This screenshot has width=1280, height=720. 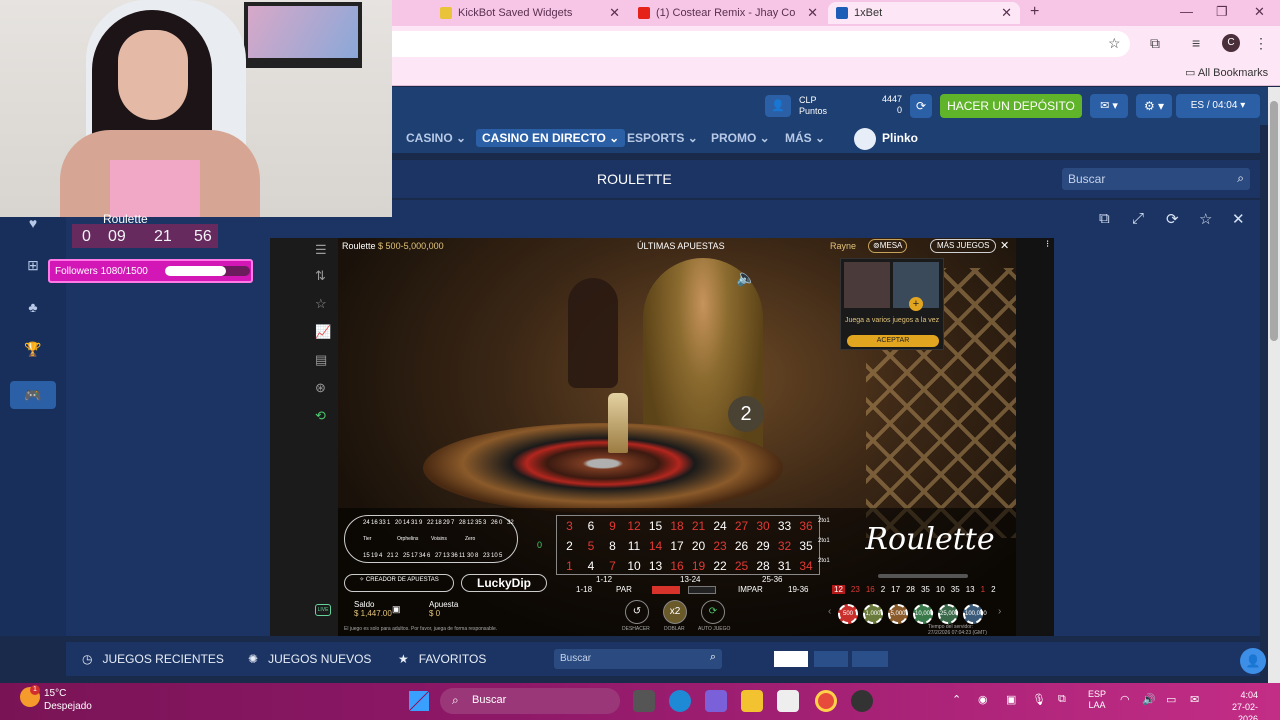 I want to click on racetrack-number: 3, so click(x=484, y=523).